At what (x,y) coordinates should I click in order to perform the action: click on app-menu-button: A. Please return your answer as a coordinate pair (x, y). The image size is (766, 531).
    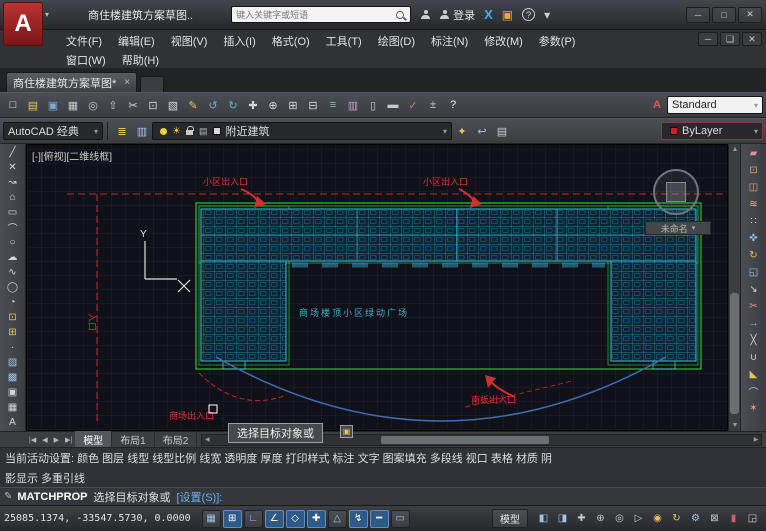
    Looking at the image, I should click on (23, 24).